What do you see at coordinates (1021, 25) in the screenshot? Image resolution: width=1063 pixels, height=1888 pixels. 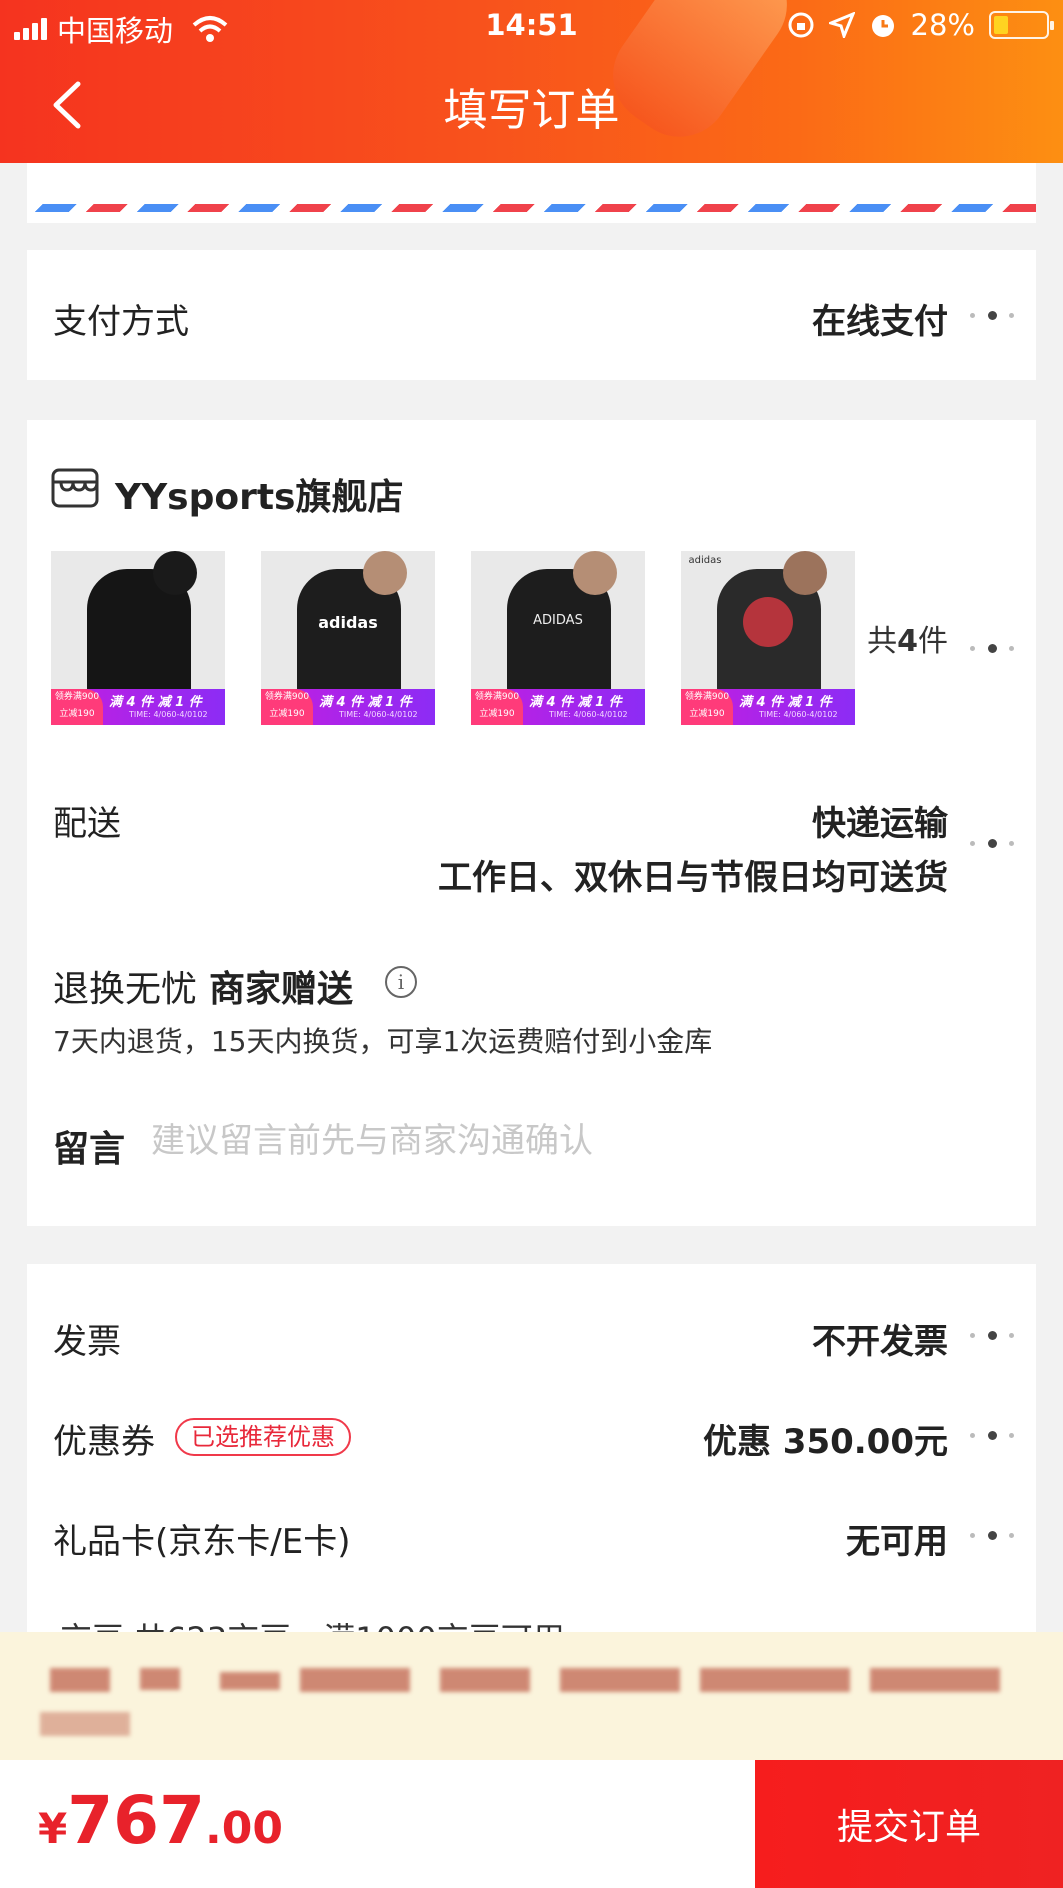 I see `battery-icon` at bounding box center [1021, 25].